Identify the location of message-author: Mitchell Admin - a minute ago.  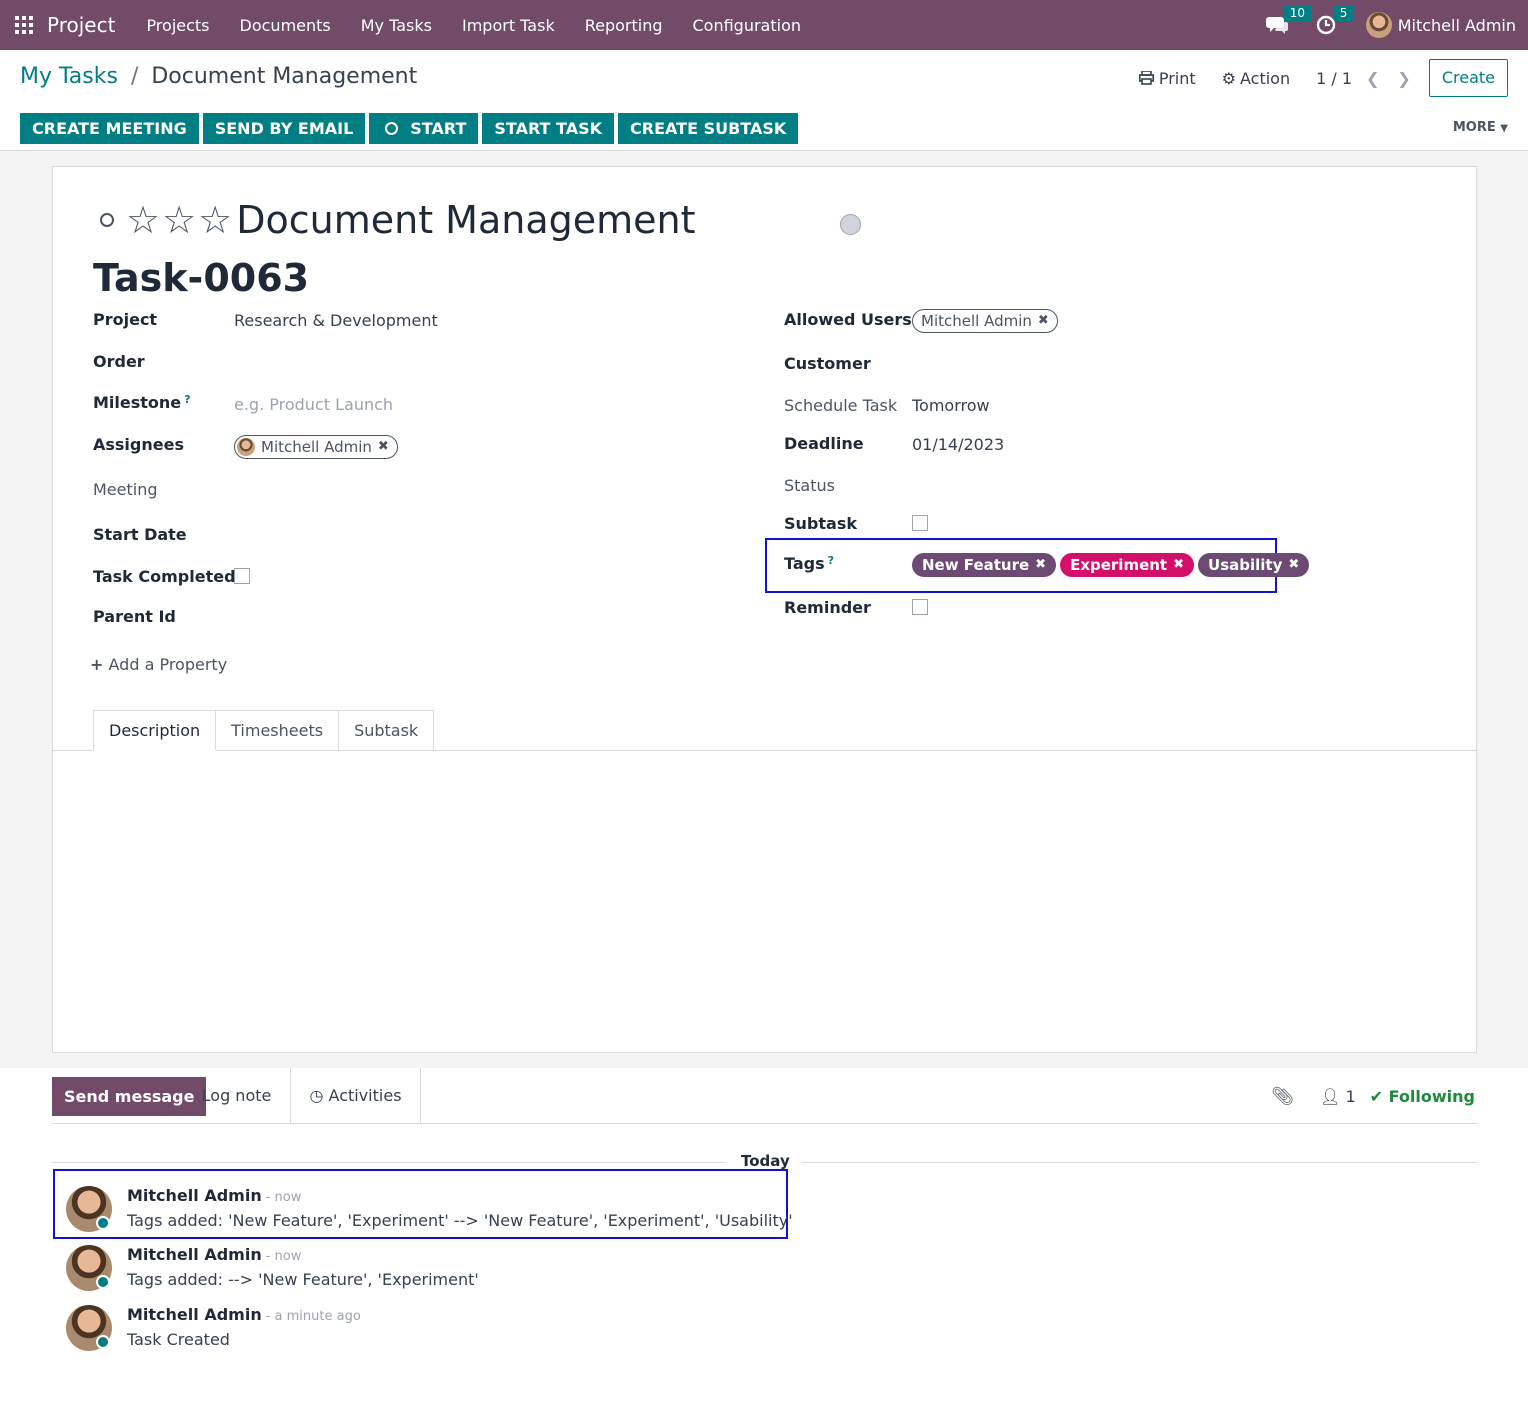
(244, 1314).